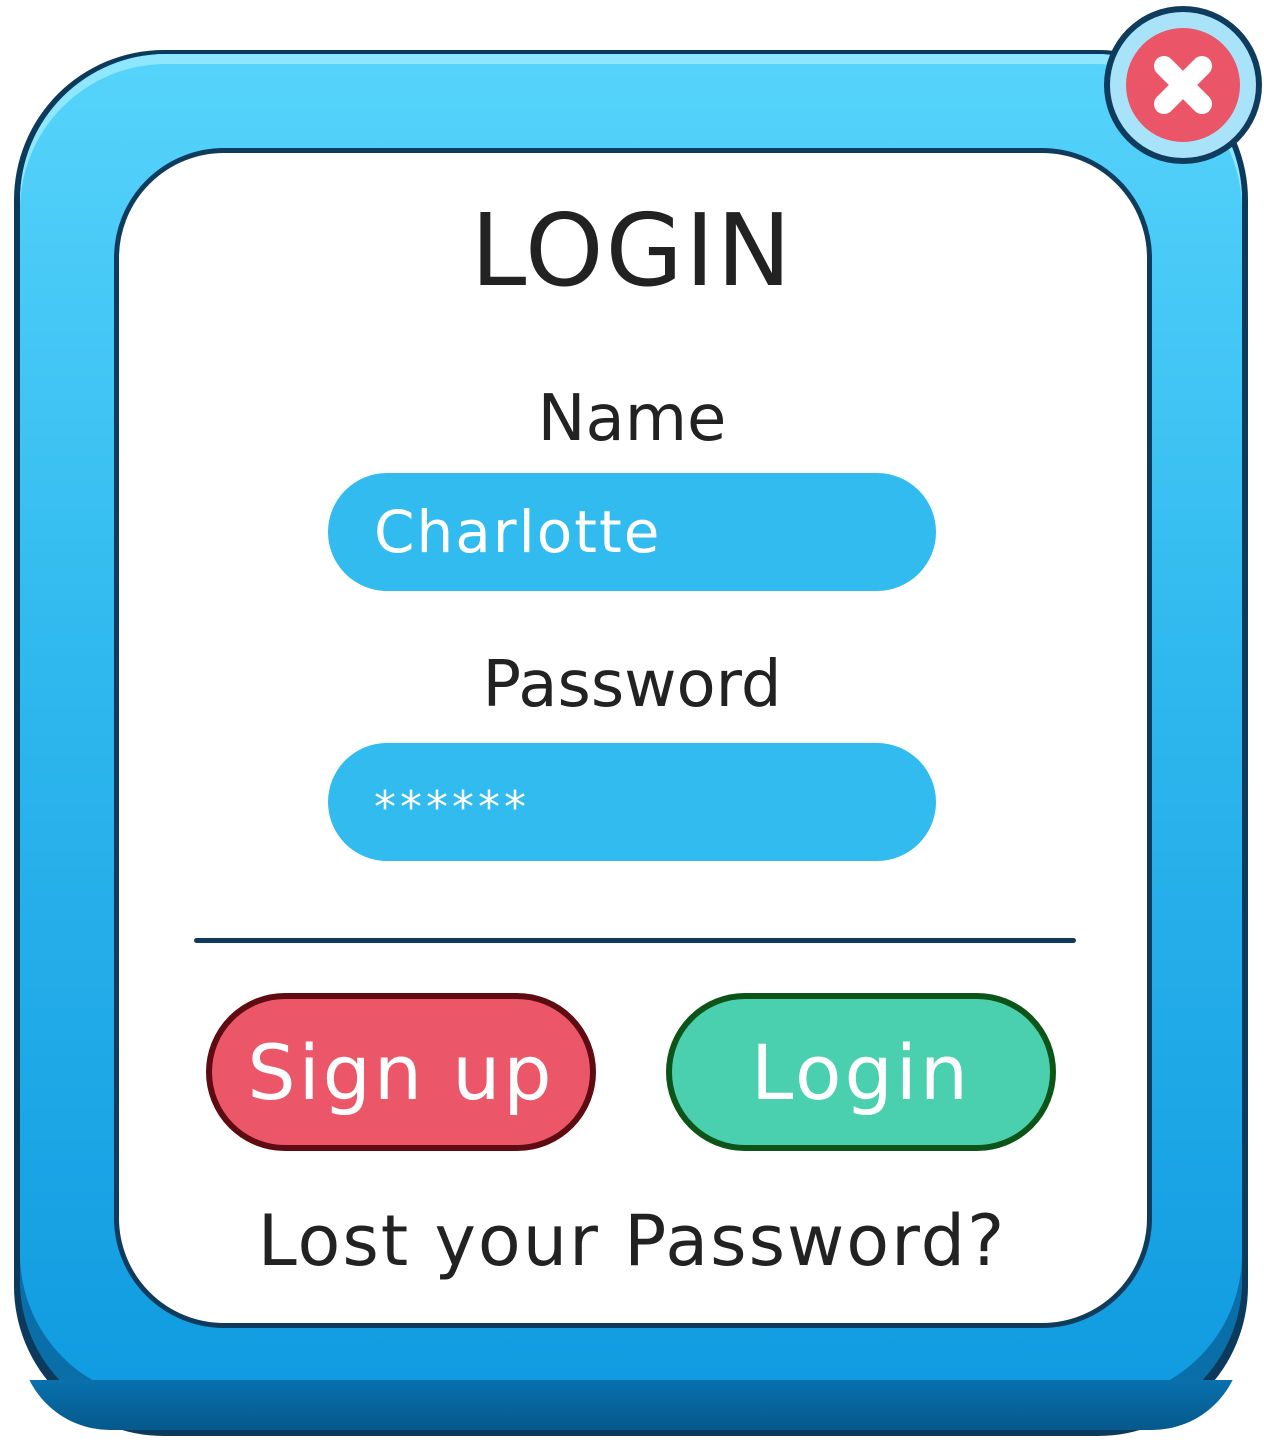  I want to click on login-button-label: Login, so click(861, 1072).